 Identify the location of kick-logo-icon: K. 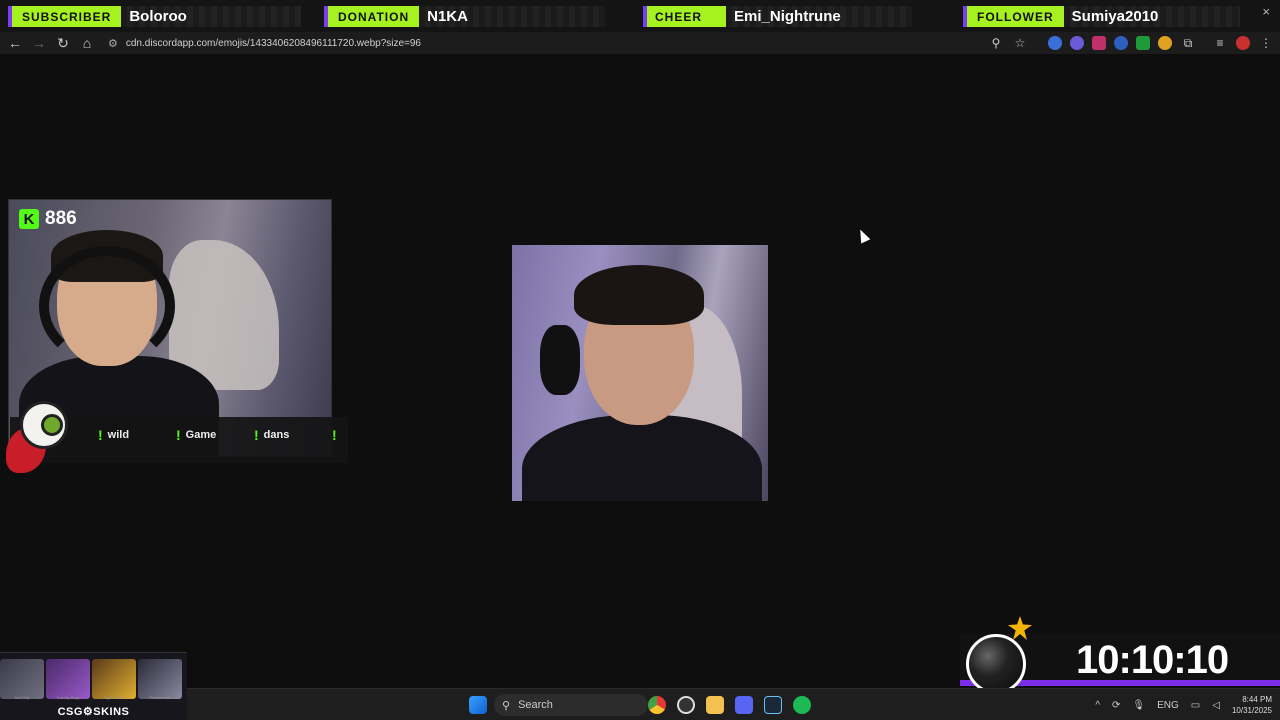
(29, 219).